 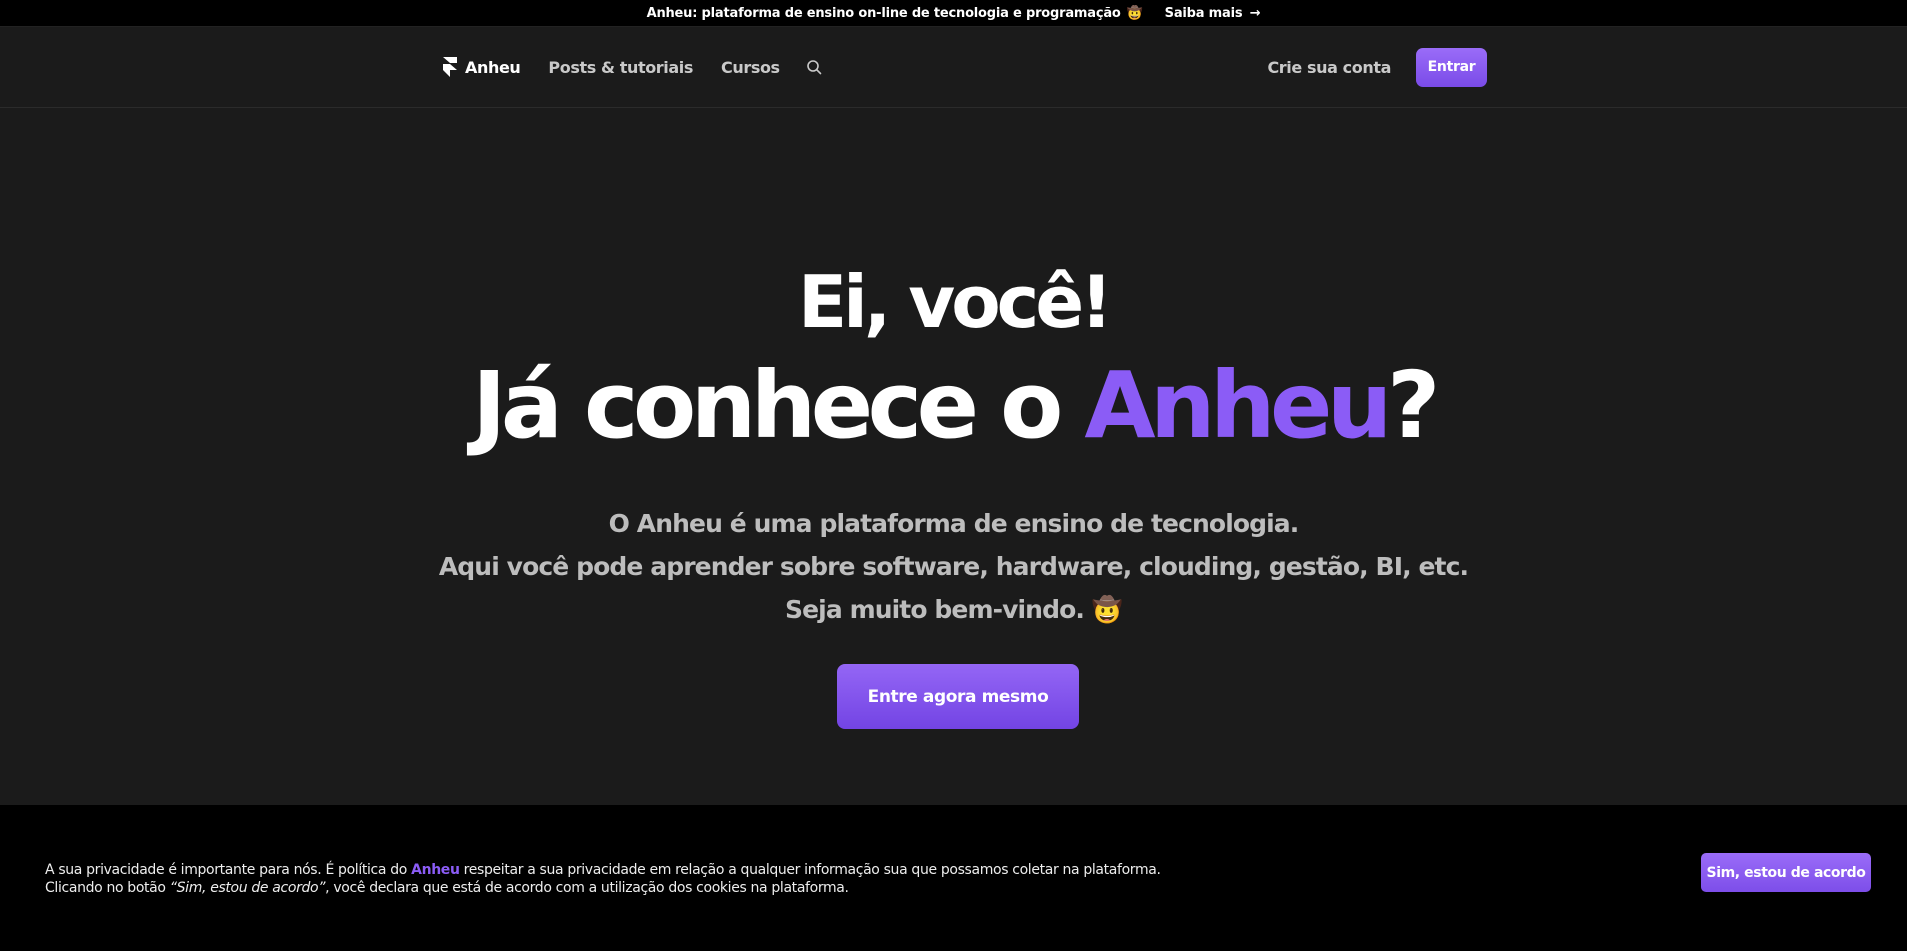 What do you see at coordinates (1238, 405) in the screenshot?
I see `hero-title-brand: Anheu` at bounding box center [1238, 405].